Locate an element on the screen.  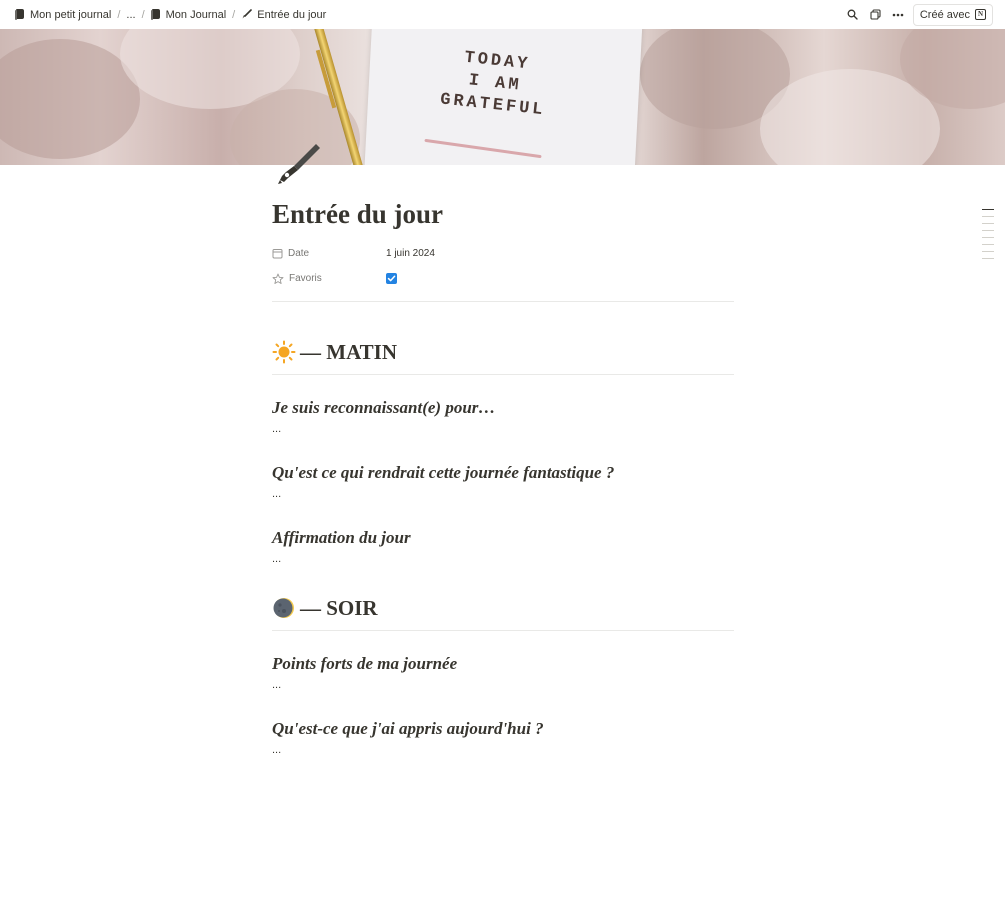
search-button is located at coordinates (852, 14).